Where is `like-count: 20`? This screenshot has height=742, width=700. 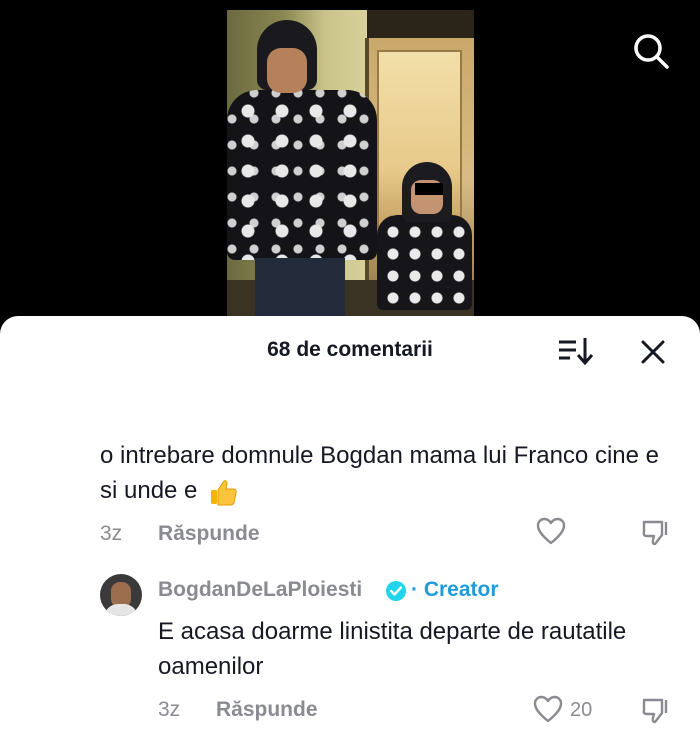 like-count: 20 is located at coordinates (581, 710).